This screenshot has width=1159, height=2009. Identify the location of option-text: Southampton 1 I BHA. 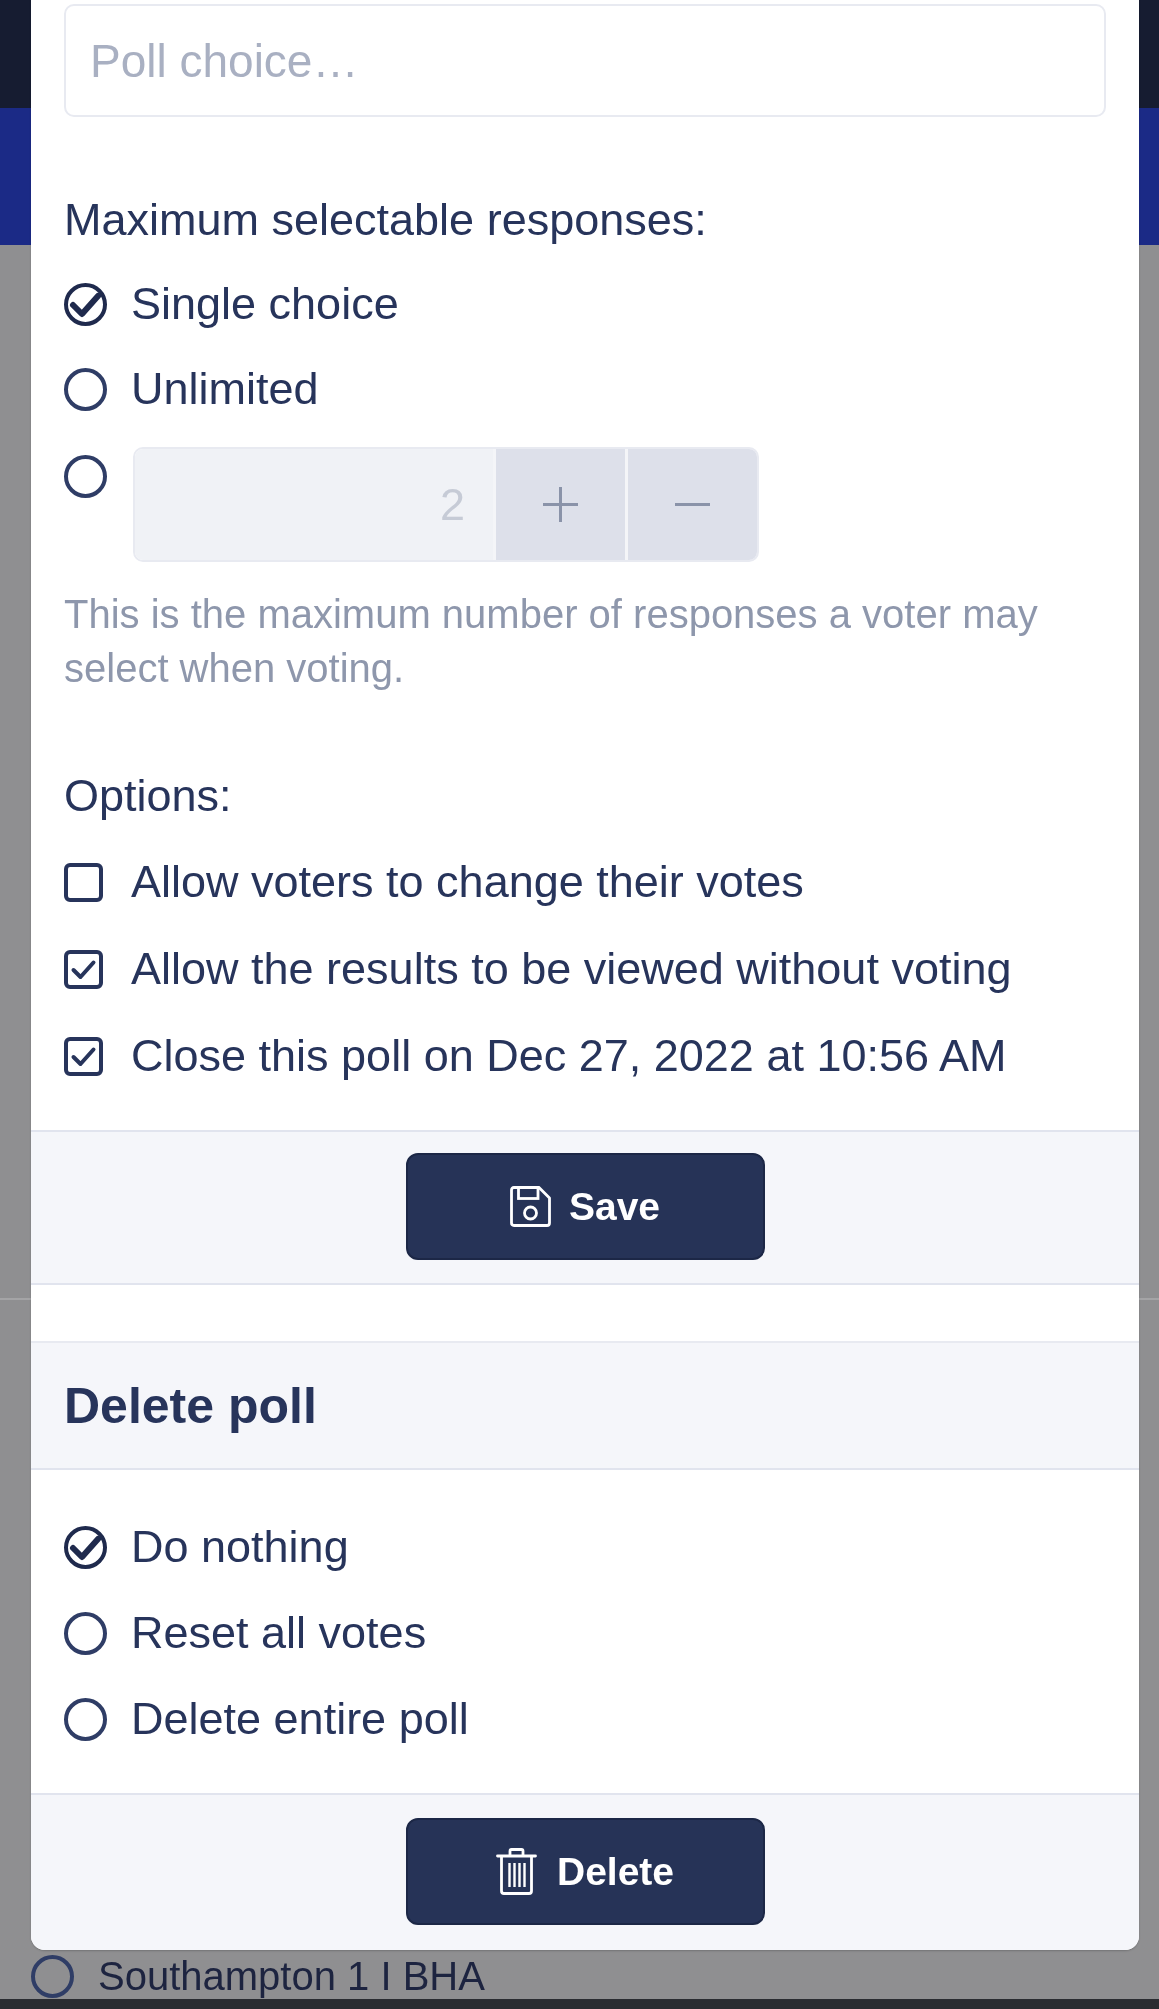
(291, 1976).